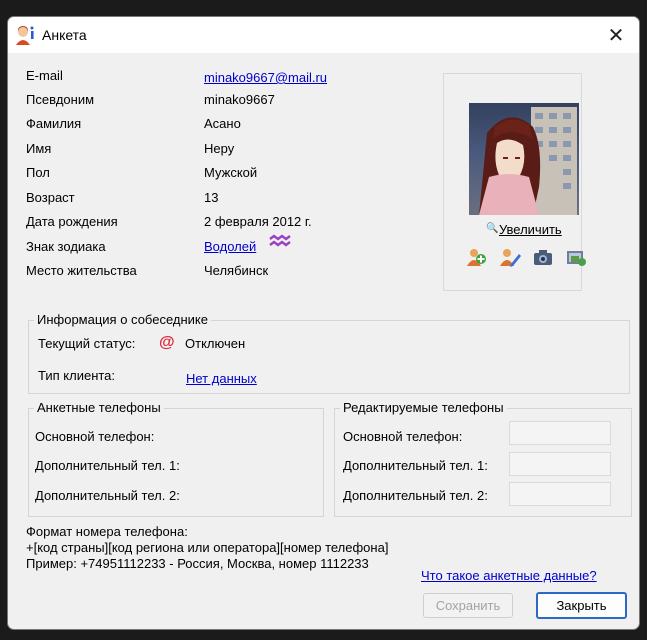  Describe the element at coordinates (25, 35) in the screenshot. I see `user-info-icon` at that location.